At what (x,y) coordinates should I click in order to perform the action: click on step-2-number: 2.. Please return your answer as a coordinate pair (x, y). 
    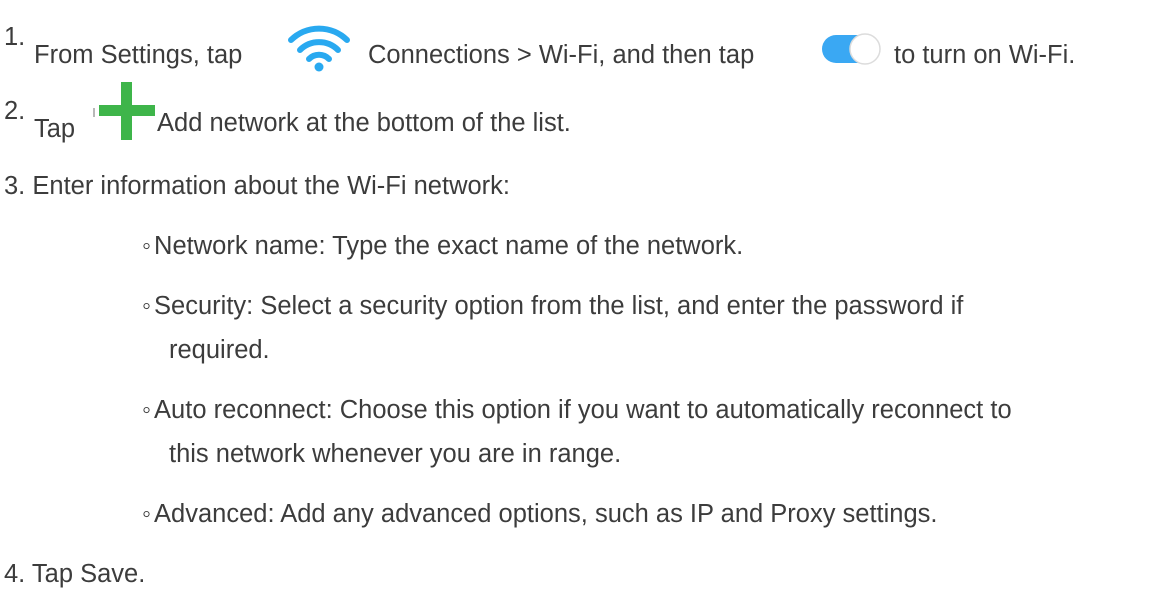
    Looking at the image, I should click on (15, 111).